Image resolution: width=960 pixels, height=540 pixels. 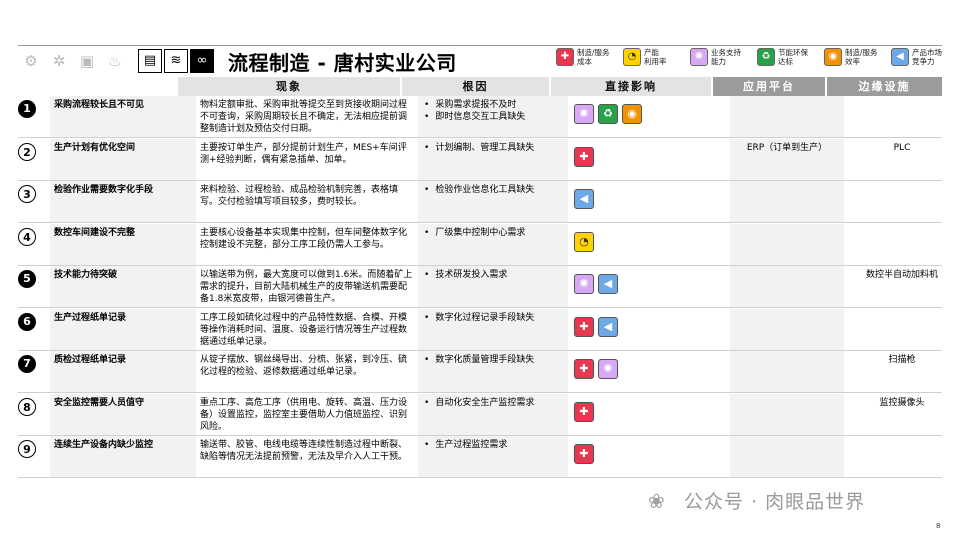 What do you see at coordinates (123, 287) in the screenshot?
I see `issue-name: 技术能力待突破` at bounding box center [123, 287].